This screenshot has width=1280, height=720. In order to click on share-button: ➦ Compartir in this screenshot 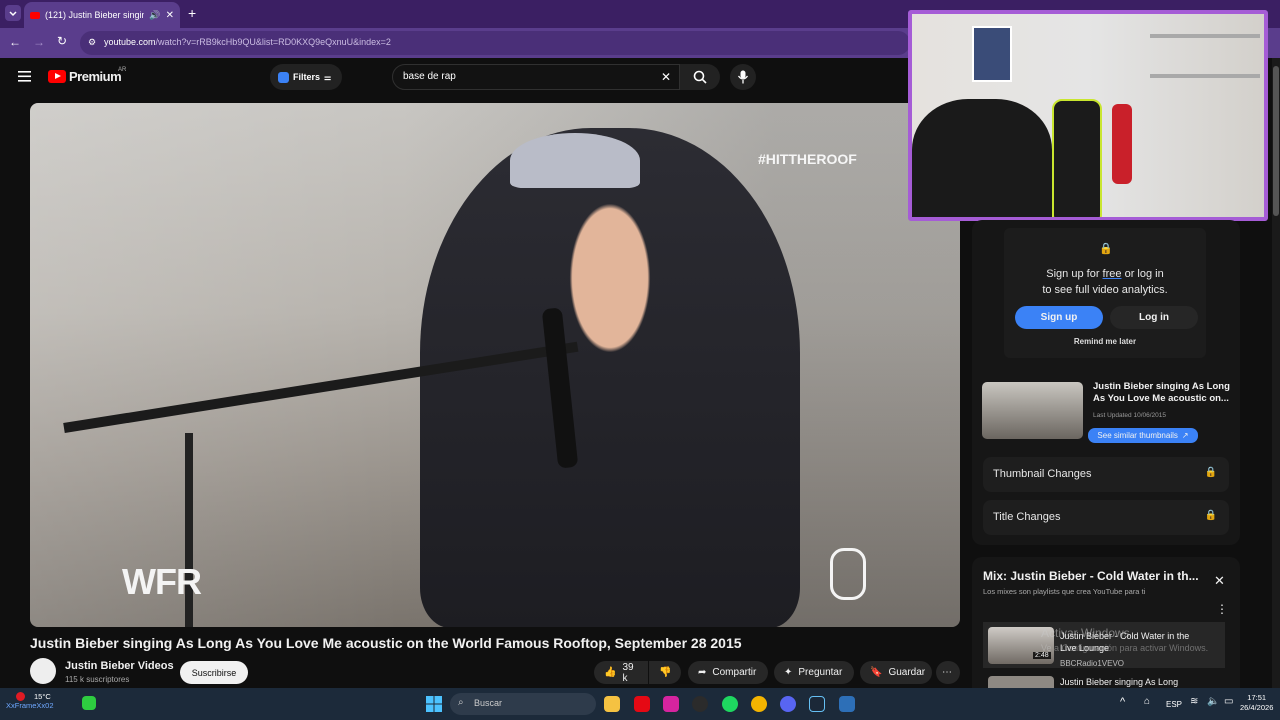, I will do `click(728, 672)`.